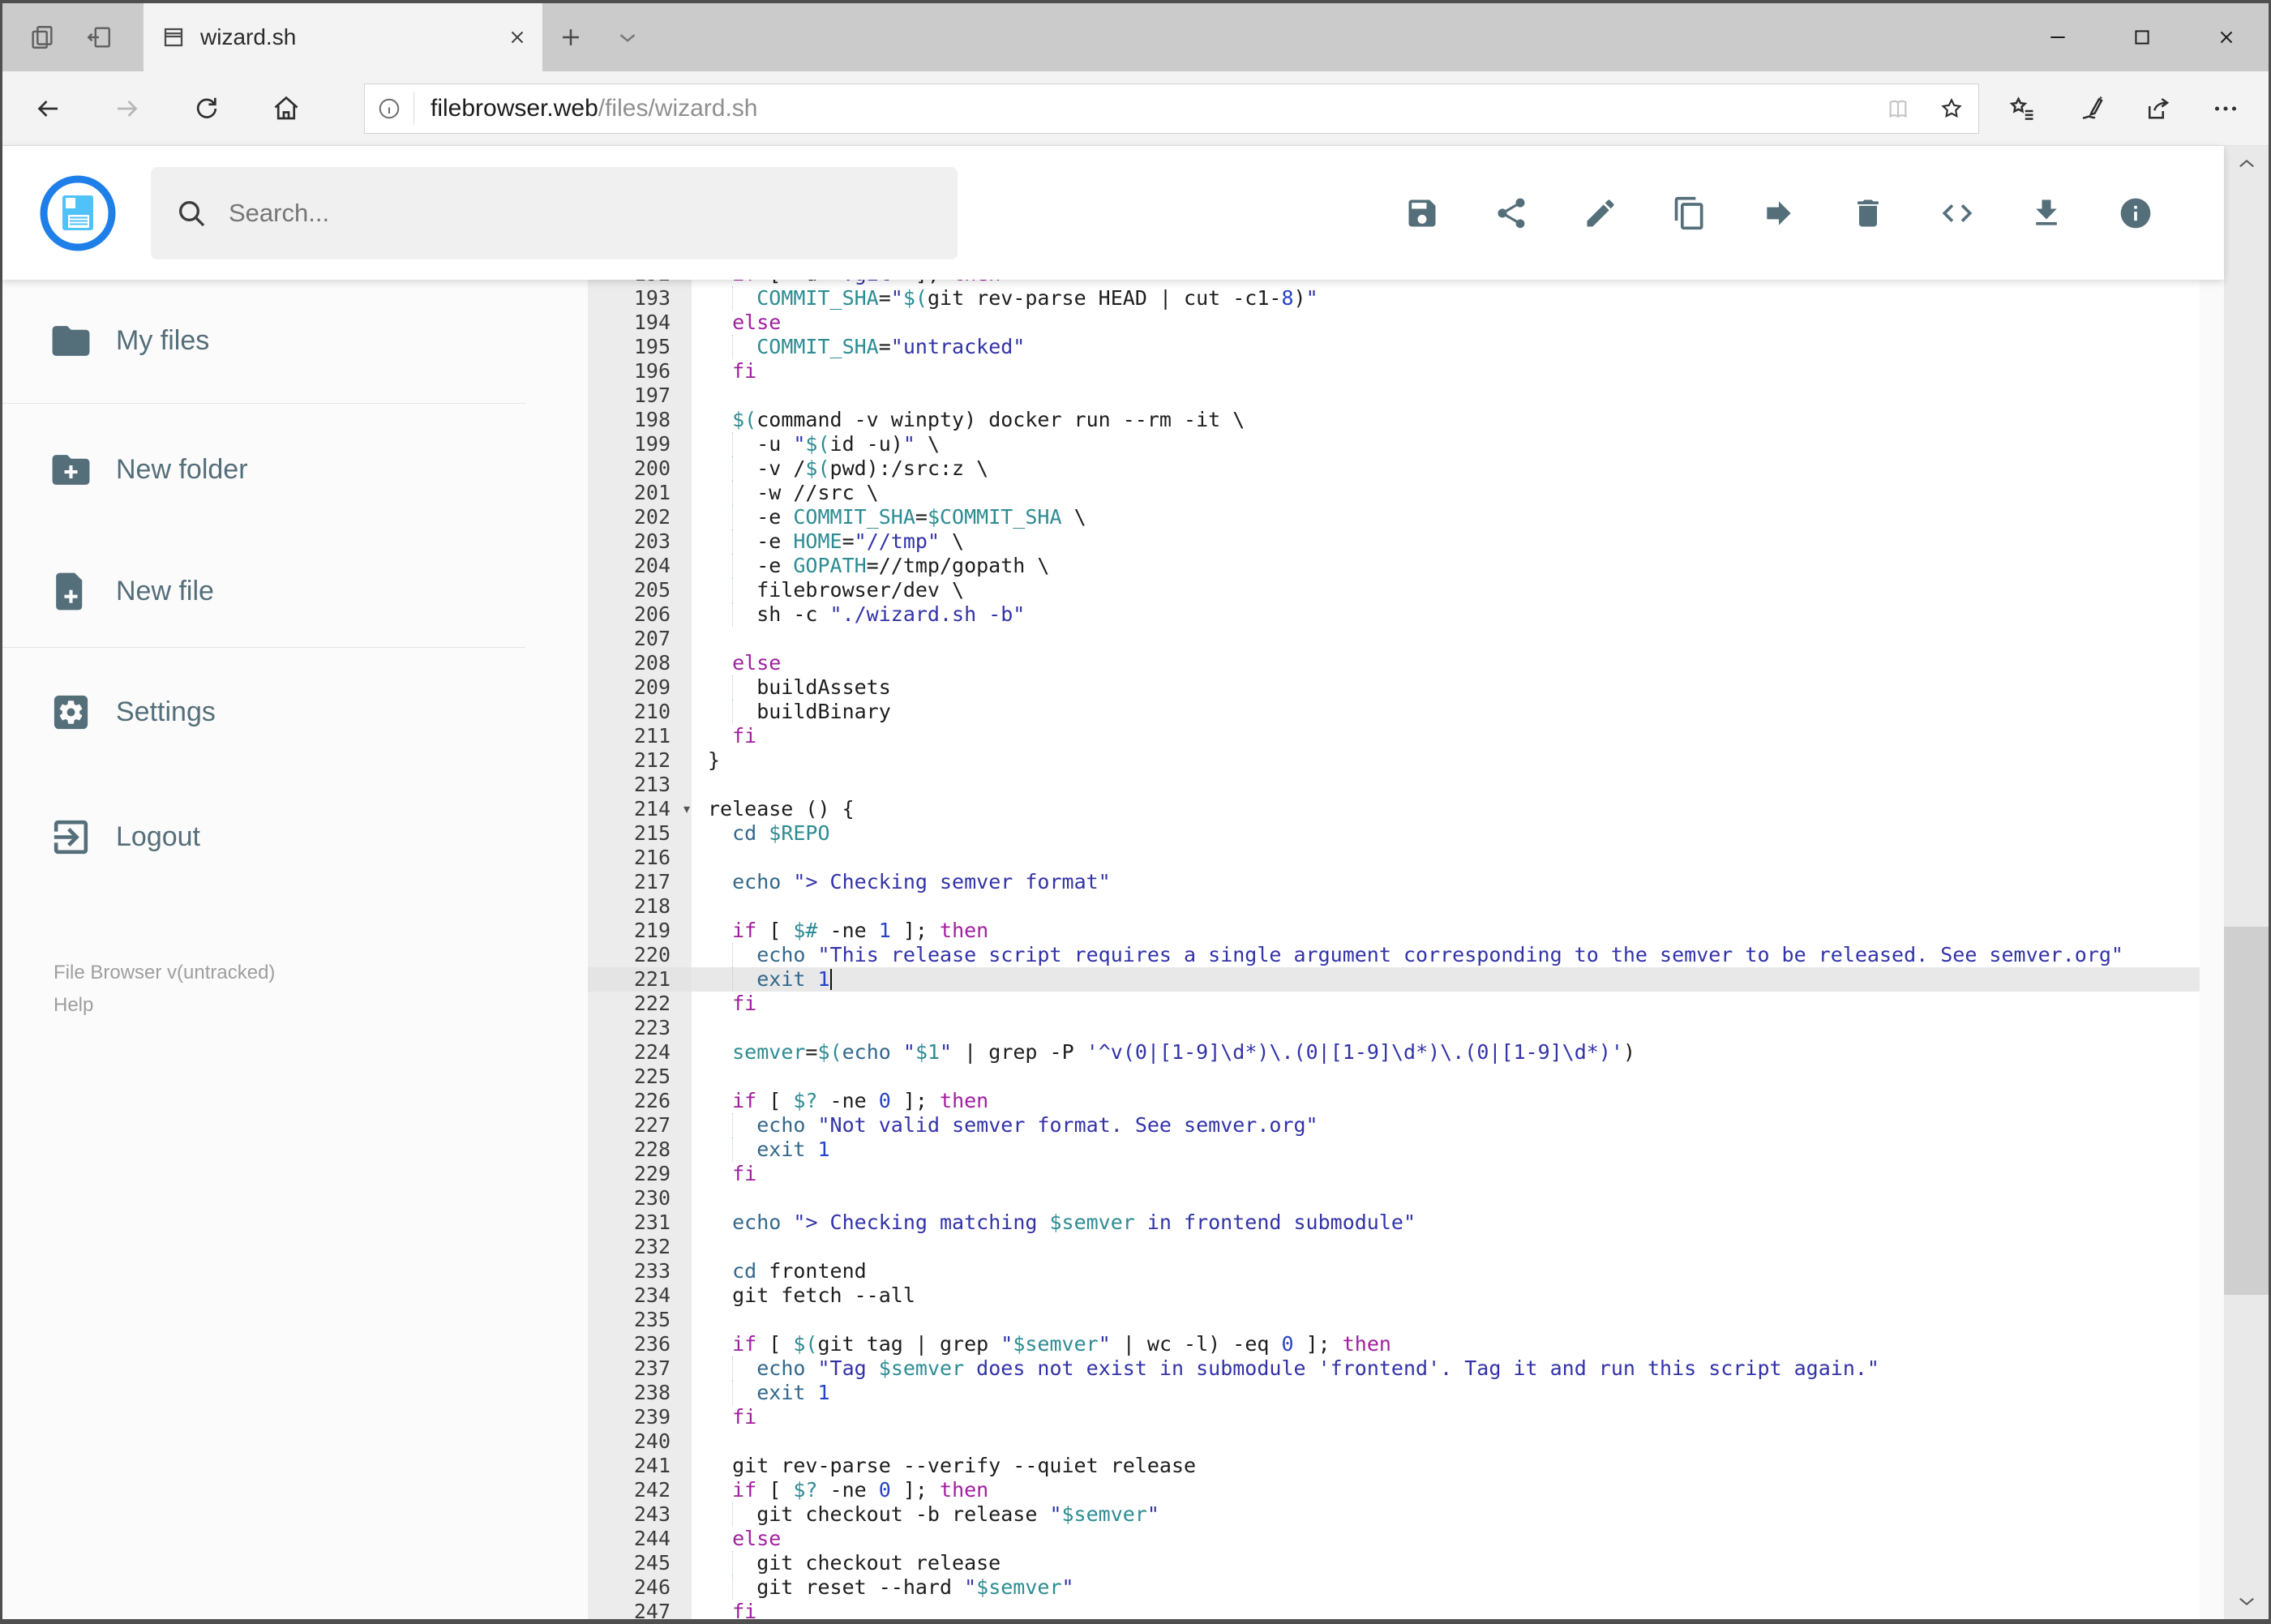  I want to click on back-button, so click(48, 108).